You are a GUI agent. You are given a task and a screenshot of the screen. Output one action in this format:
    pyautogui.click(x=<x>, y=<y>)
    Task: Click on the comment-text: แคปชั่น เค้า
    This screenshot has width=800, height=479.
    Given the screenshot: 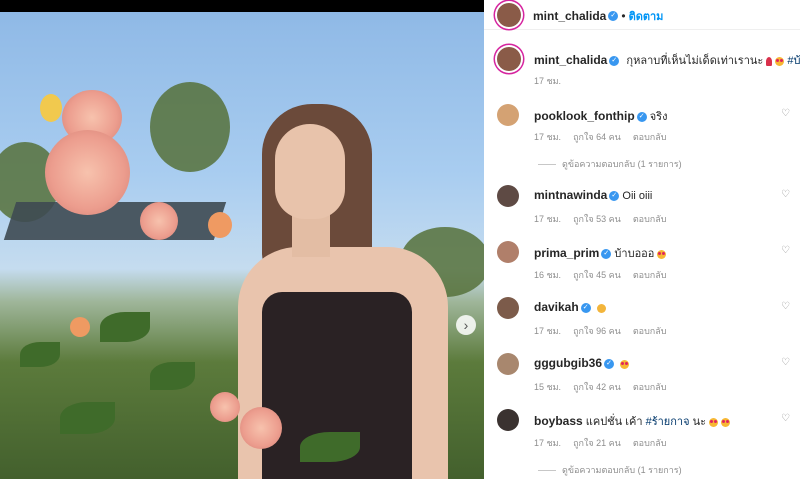 What is the action you would take?
    pyautogui.click(x=614, y=422)
    